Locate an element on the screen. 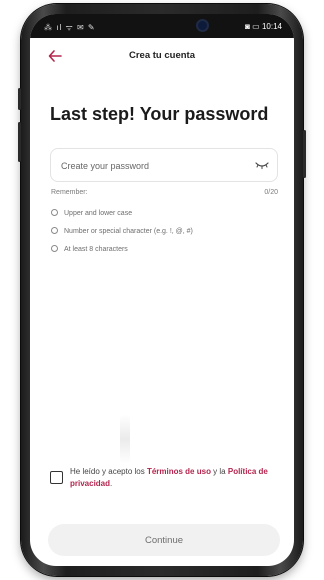 The height and width of the screenshot is (580, 324). page-title: Crea tu cuenta is located at coordinates (162, 55).